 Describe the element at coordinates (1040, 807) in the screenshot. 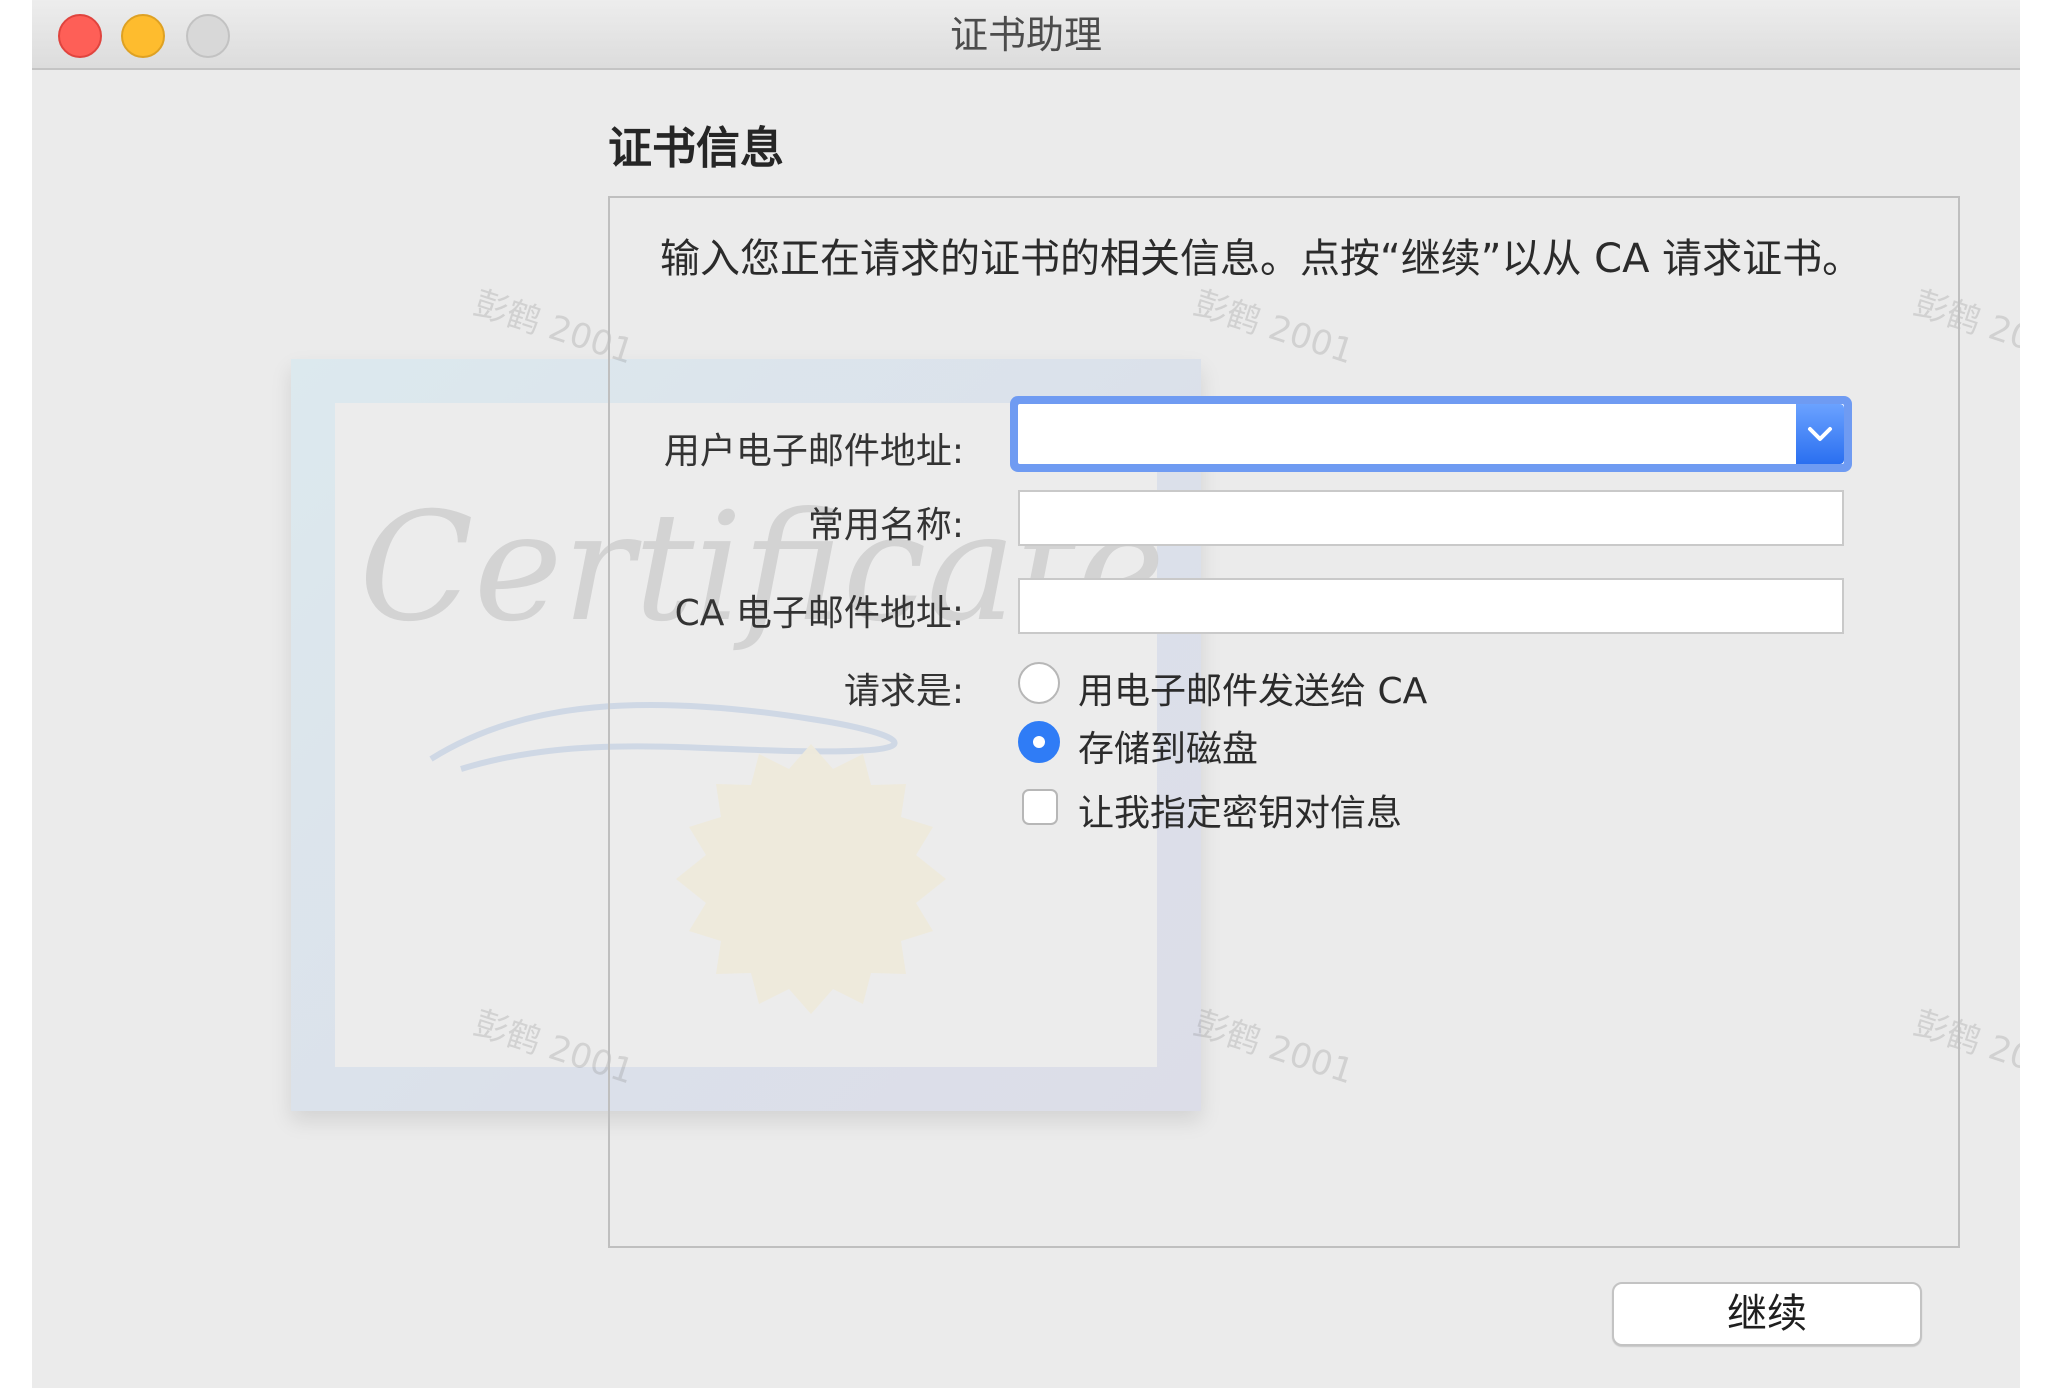

I see `key-pair-checkbox` at that location.